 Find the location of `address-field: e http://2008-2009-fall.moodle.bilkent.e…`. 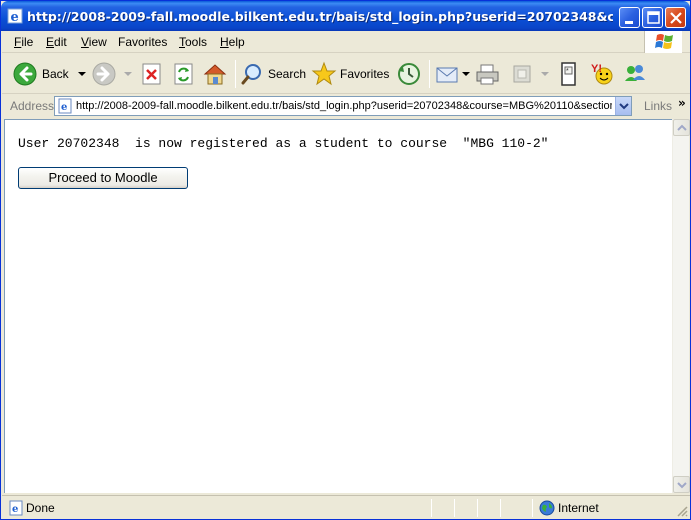

address-field: e http://2008-2009-fall.moodle.bilkent.e… is located at coordinates (343, 106).